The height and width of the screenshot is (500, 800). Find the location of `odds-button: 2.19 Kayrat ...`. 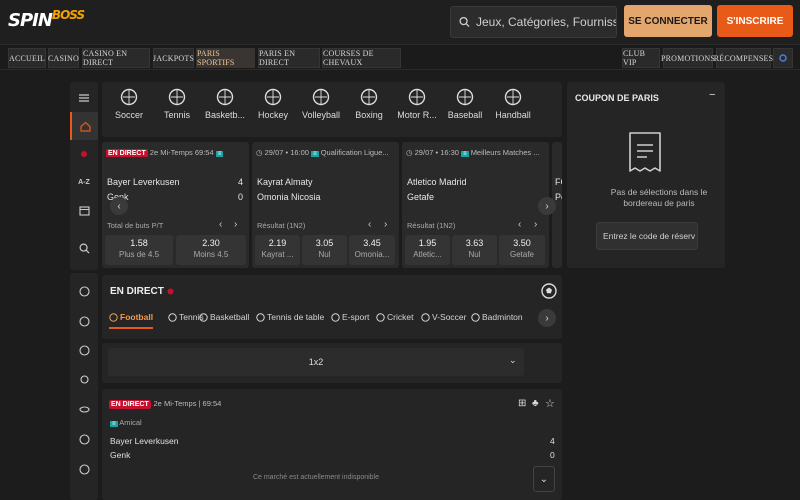

odds-button: 2.19 Kayrat ... is located at coordinates (277, 250).